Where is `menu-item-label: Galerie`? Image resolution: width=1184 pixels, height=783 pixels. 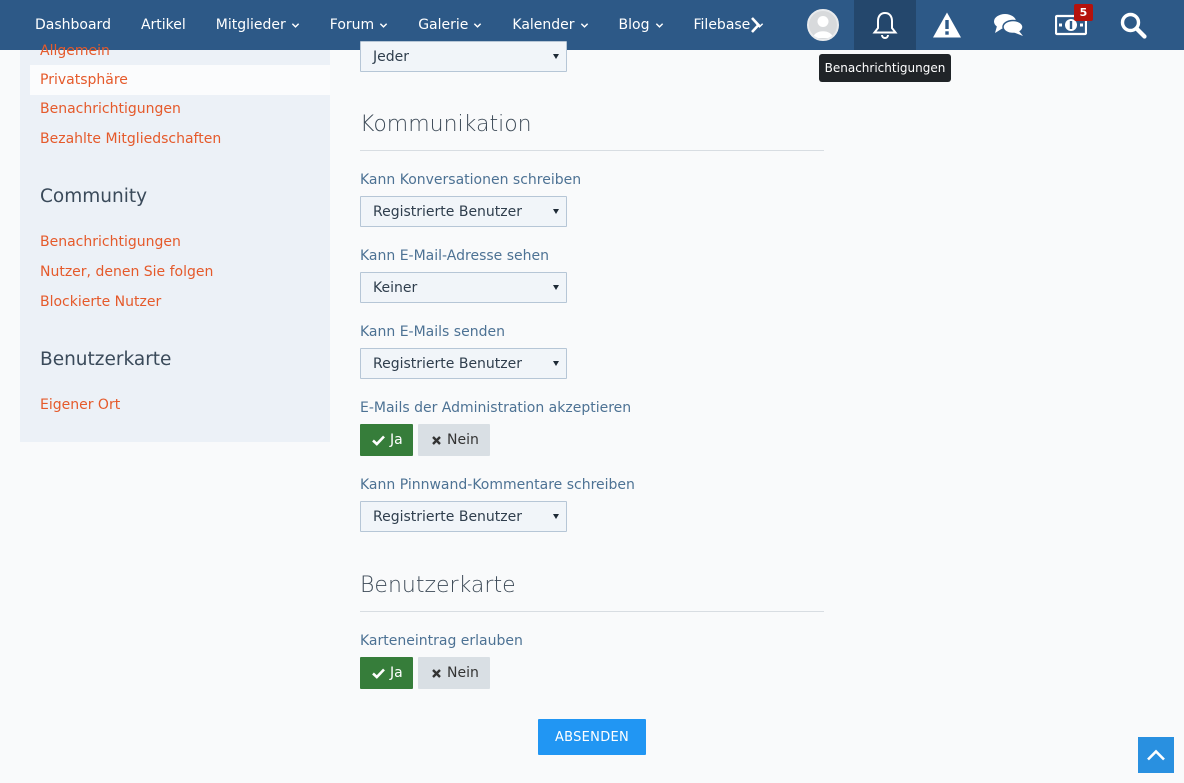 menu-item-label: Galerie is located at coordinates (443, 25).